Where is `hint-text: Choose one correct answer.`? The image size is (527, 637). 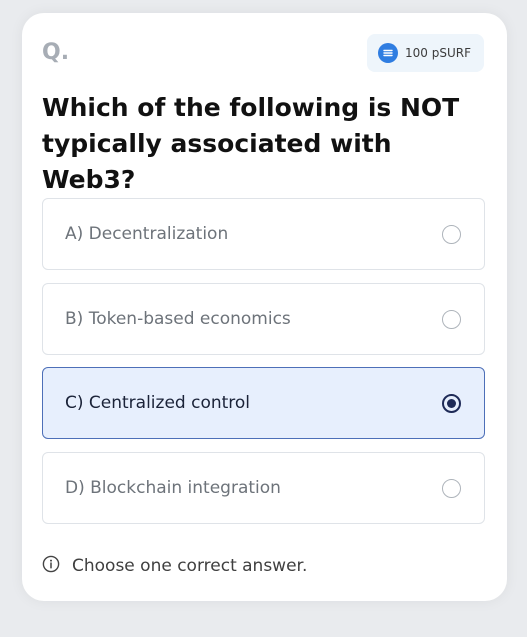
hint-text: Choose one correct answer. is located at coordinates (190, 566).